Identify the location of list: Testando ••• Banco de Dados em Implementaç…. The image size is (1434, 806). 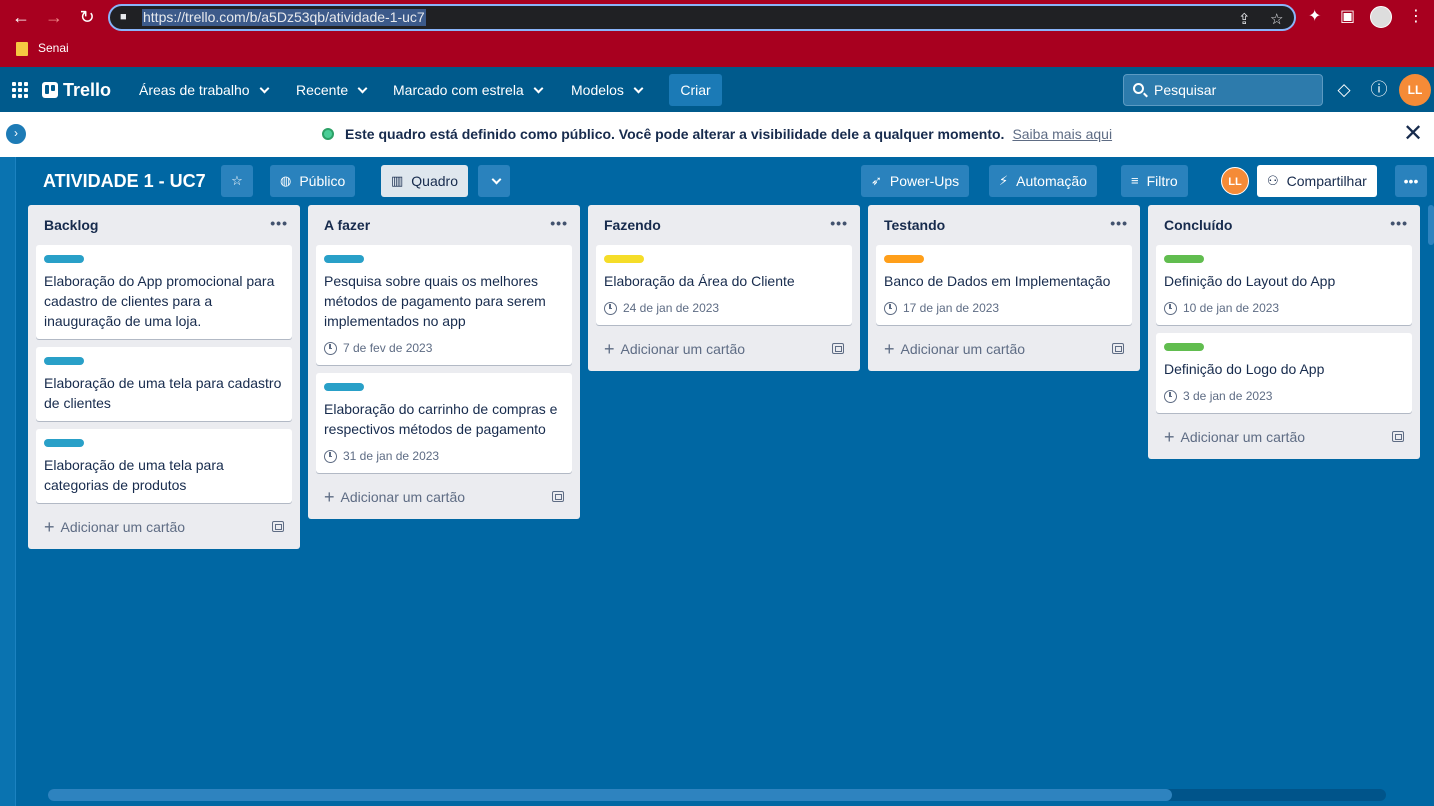
(1004, 288).